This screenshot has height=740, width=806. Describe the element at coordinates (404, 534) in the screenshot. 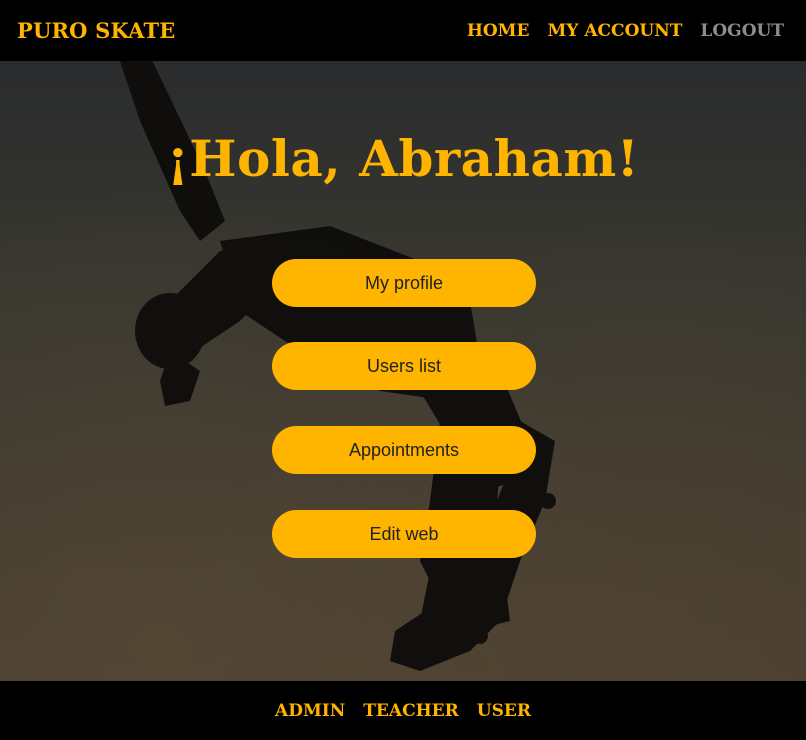

I see `edit-web-button: Edit web` at that location.